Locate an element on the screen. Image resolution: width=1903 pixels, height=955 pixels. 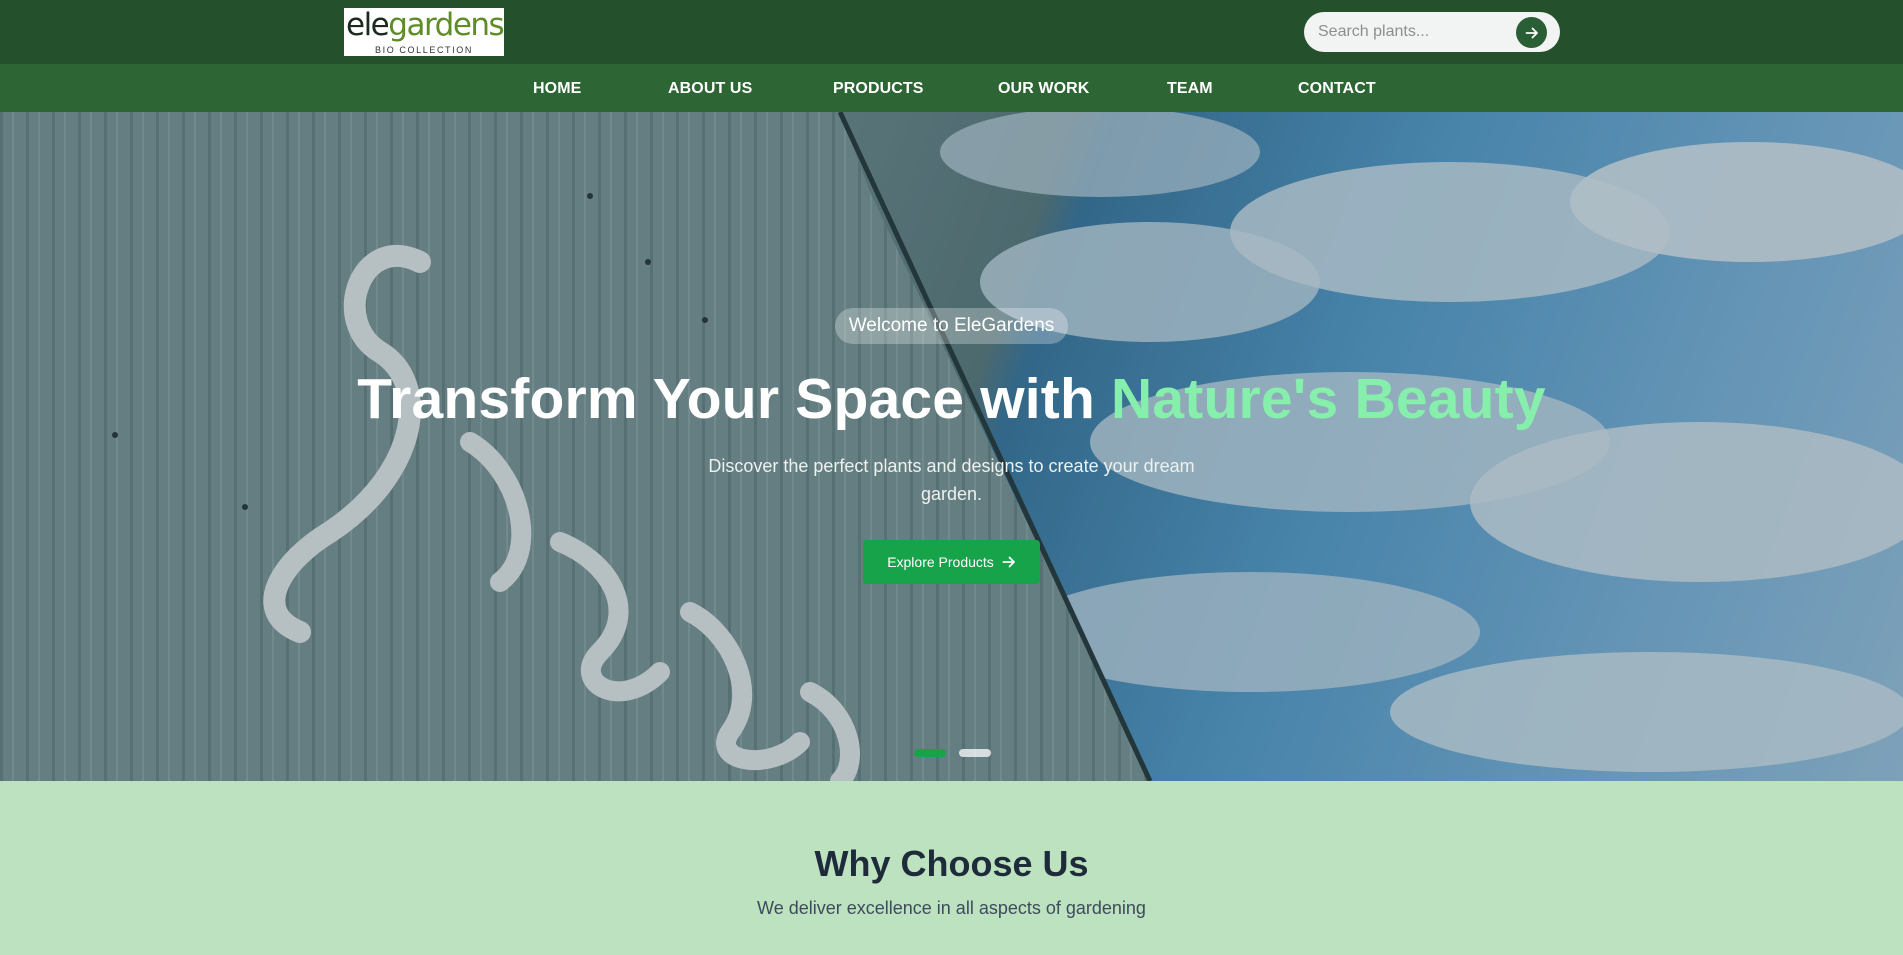
search-submit-button is located at coordinates (1531, 32).